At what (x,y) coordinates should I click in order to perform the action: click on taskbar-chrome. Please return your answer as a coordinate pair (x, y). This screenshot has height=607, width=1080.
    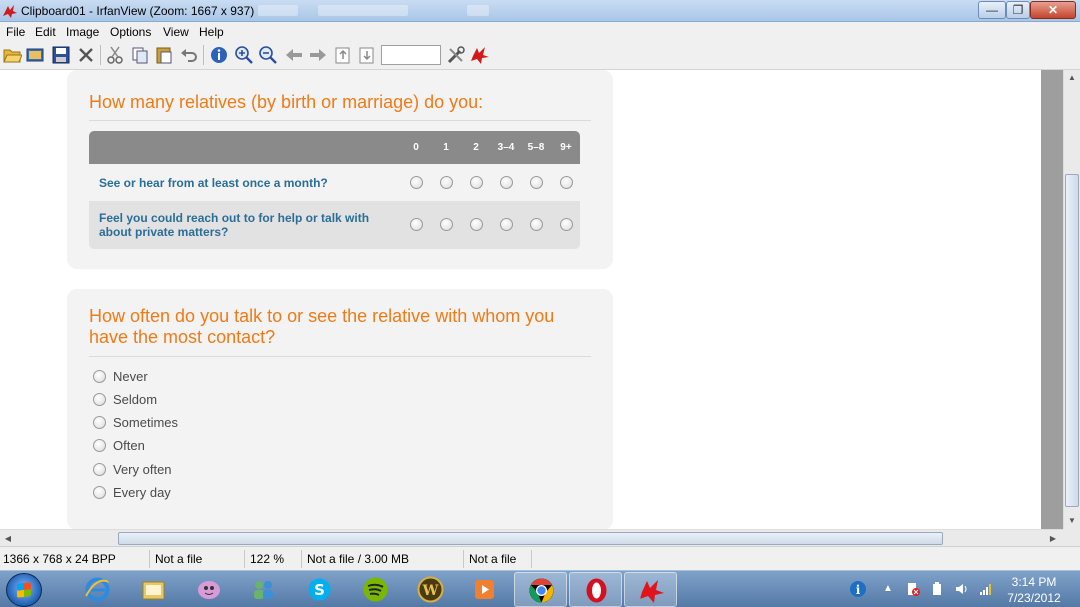
    Looking at the image, I should click on (540, 589).